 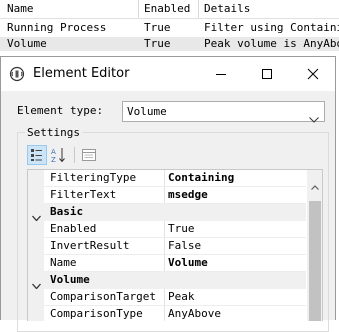 I want to click on property-row-comparisontarget: ComparisonTarget Peak, so click(x=167, y=297).